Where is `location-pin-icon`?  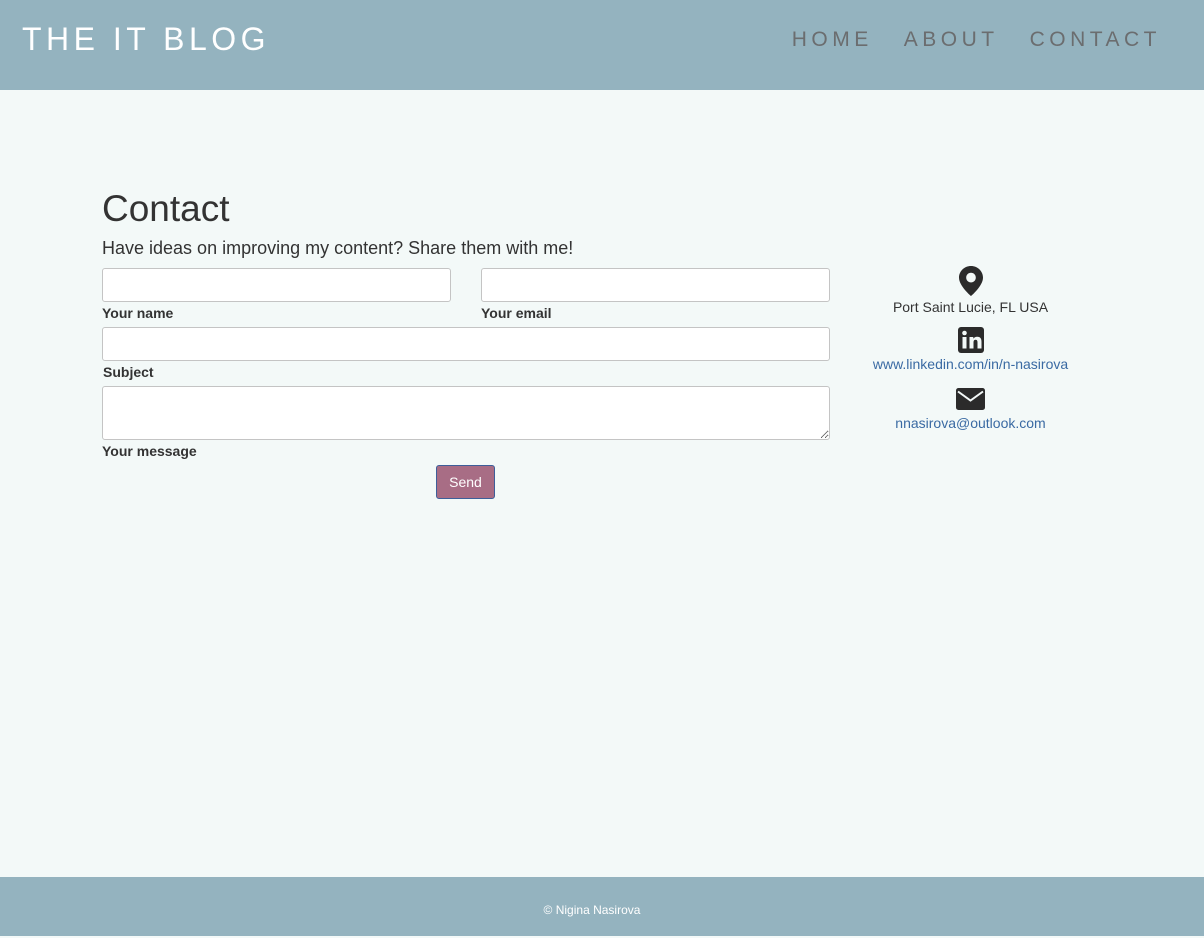 location-pin-icon is located at coordinates (970, 281).